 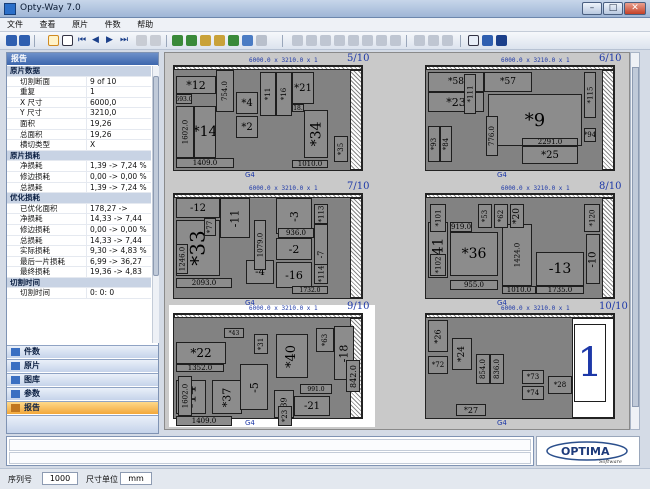 What do you see at coordinates (590, 95) in the screenshot?
I see `glass-piece: *115` at bounding box center [590, 95].